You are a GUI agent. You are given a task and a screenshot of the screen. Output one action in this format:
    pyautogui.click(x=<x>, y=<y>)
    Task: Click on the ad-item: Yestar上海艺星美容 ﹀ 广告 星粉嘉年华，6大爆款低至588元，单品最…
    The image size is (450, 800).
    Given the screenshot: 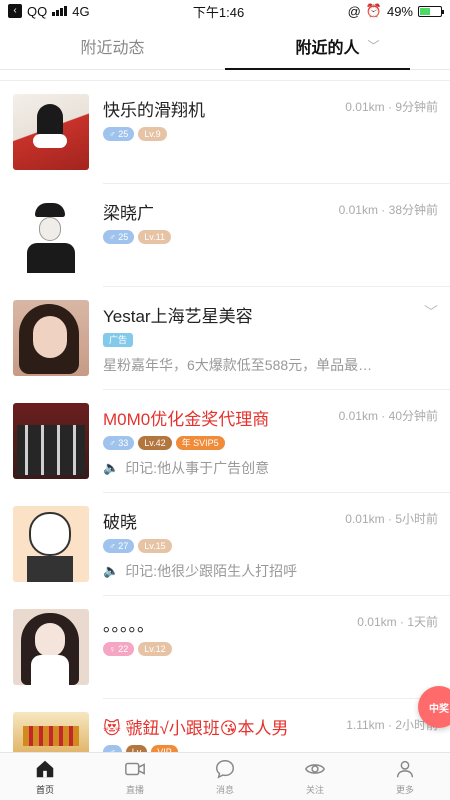 What is the action you would take?
    pyautogui.click(x=225, y=338)
    